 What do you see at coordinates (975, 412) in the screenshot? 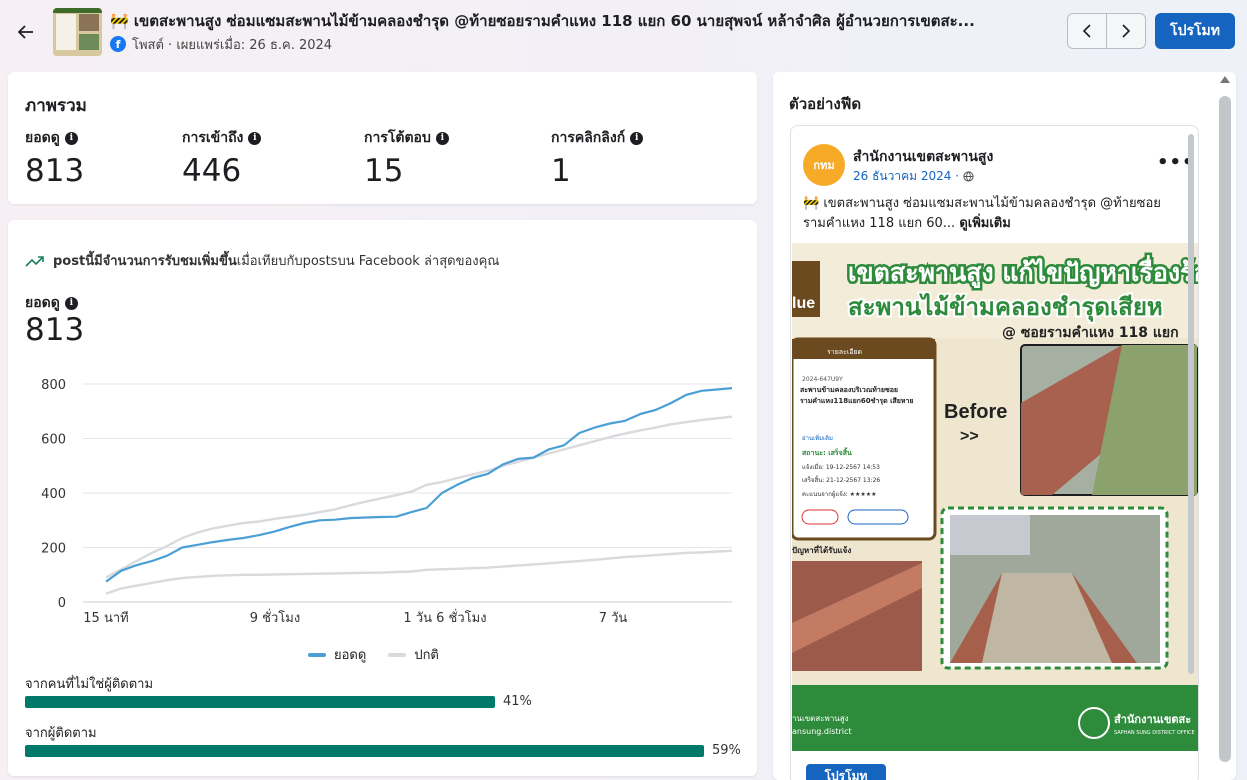
I see `image-before-label: Before` at bounding box center [975, 412].